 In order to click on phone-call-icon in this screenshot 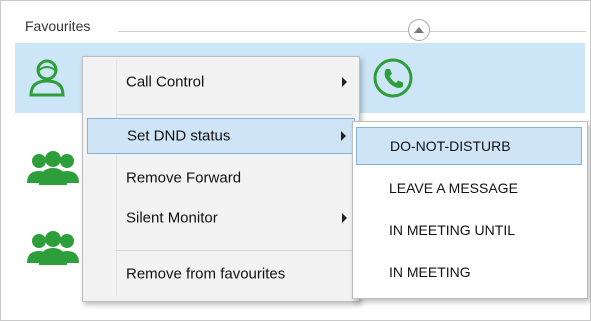, I will do `click(393, 78)`.